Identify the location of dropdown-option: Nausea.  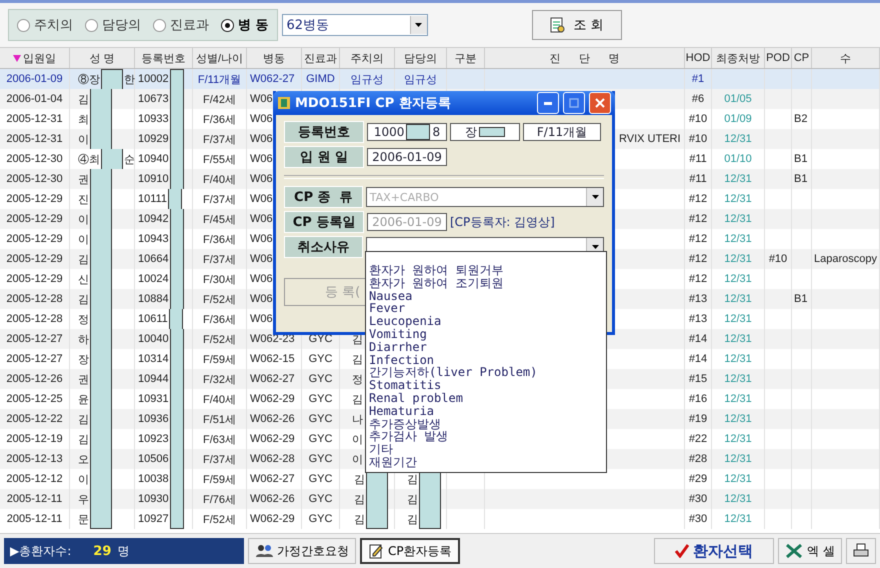
(486, 296).